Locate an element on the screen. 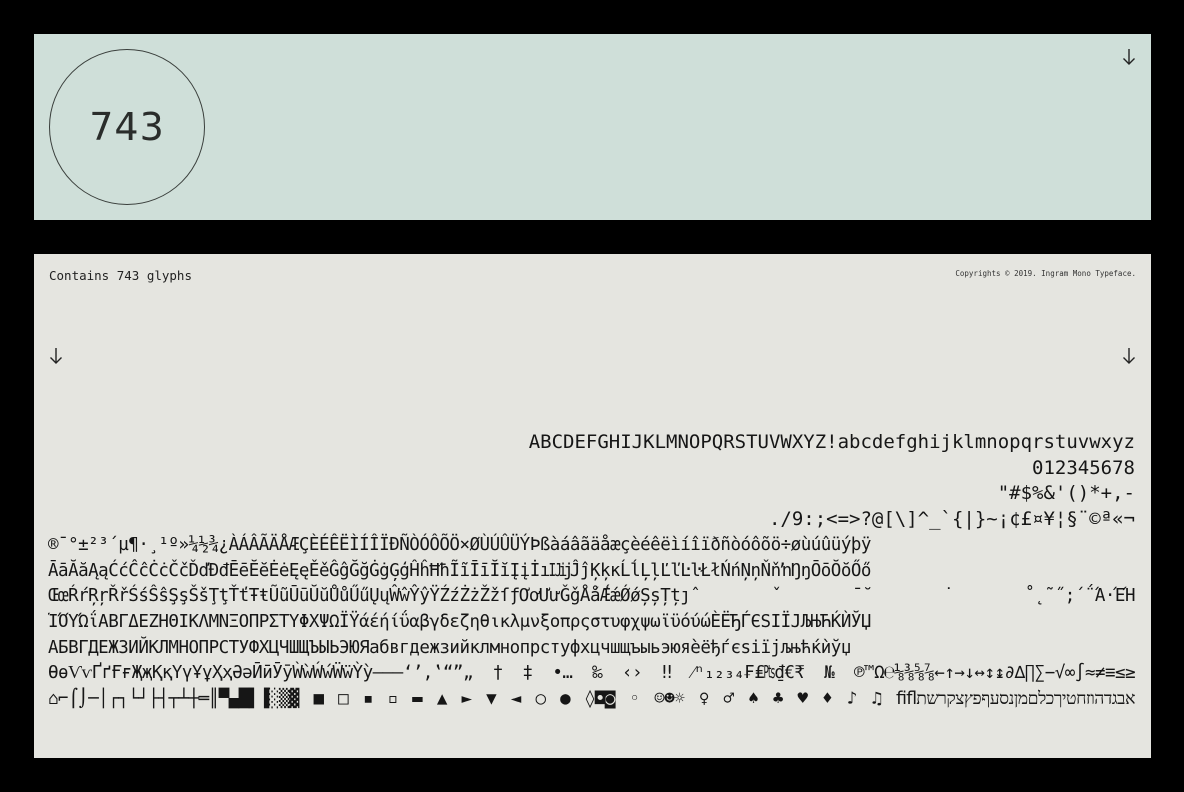  glyph-count: 743 is located at coordinates (127, 127).